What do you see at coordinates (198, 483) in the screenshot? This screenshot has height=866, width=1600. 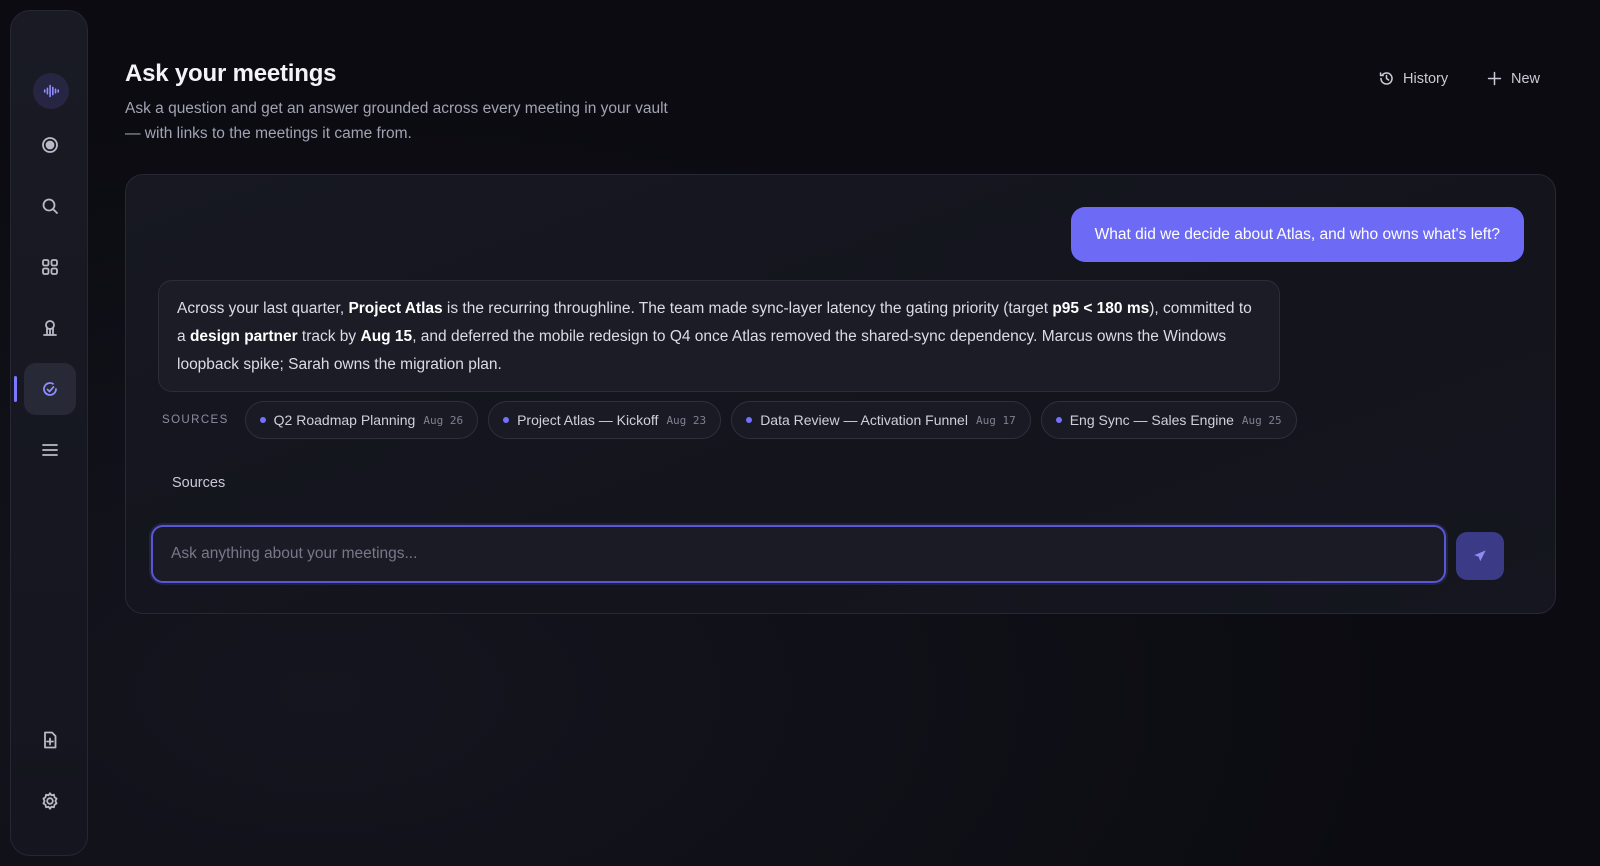 I see `sources-toggle: Sources` at bounding box center [198, 483].